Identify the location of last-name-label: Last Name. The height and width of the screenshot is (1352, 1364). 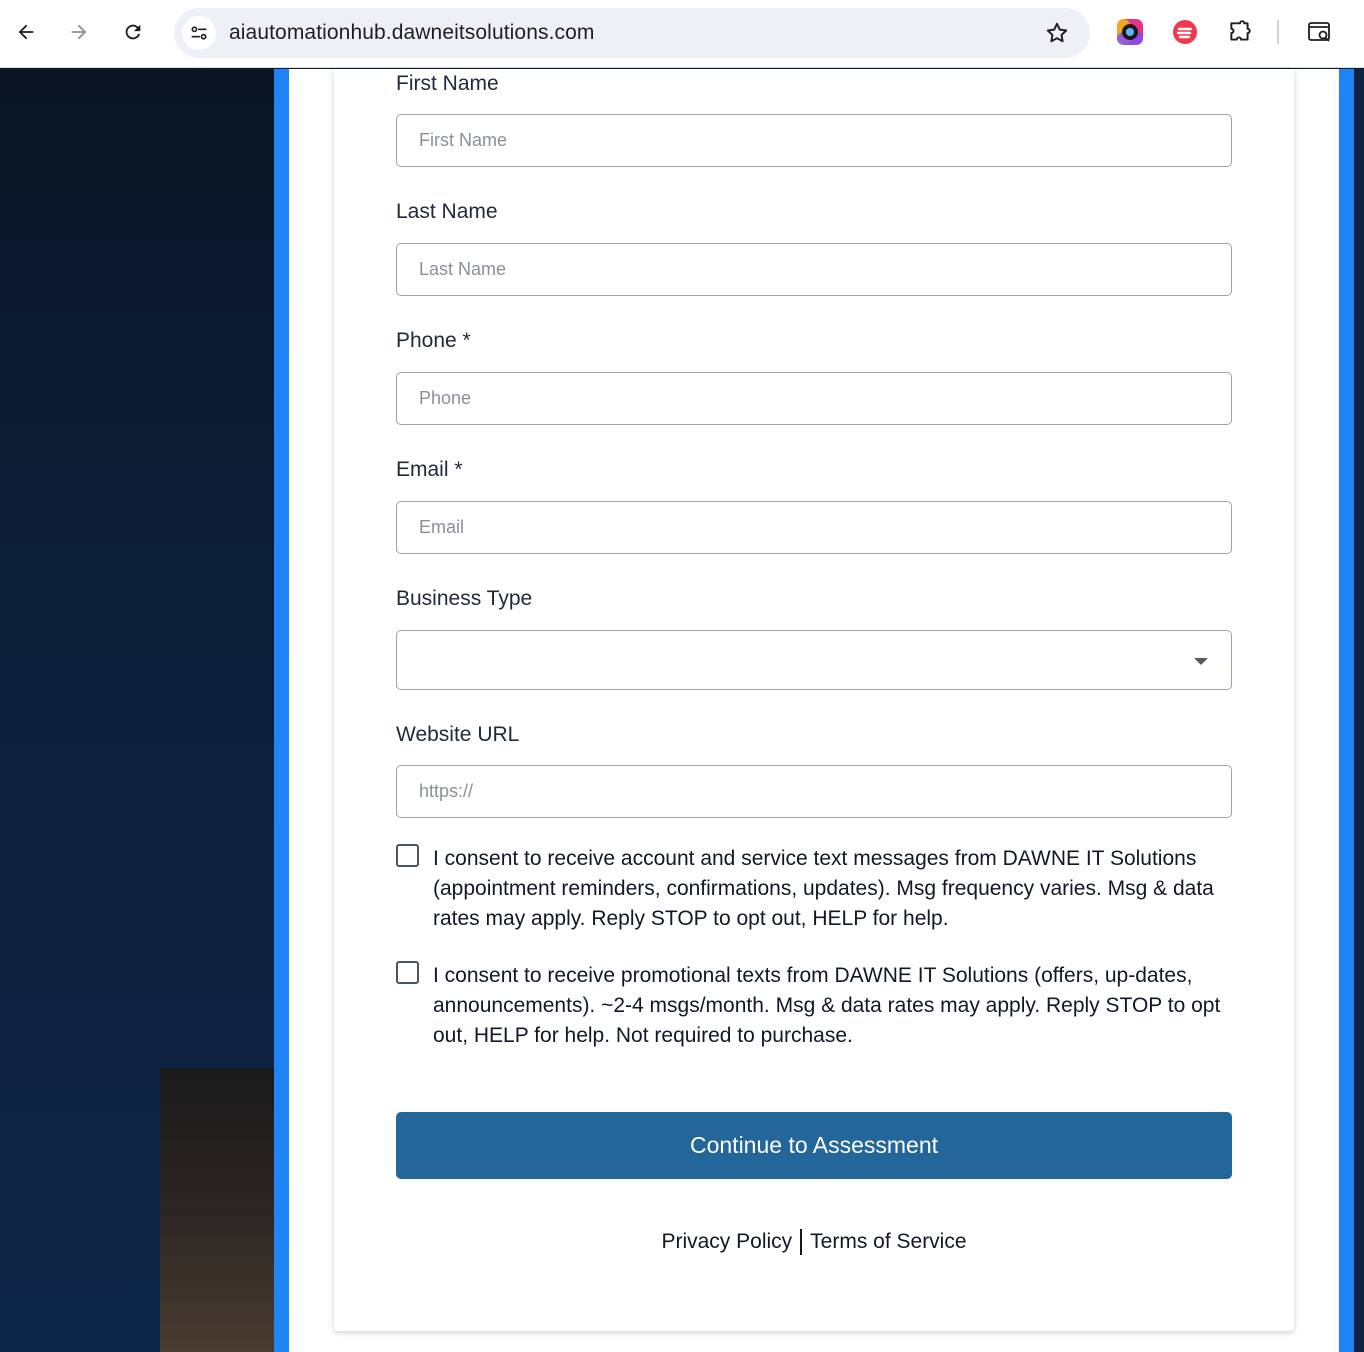
(447, 211).